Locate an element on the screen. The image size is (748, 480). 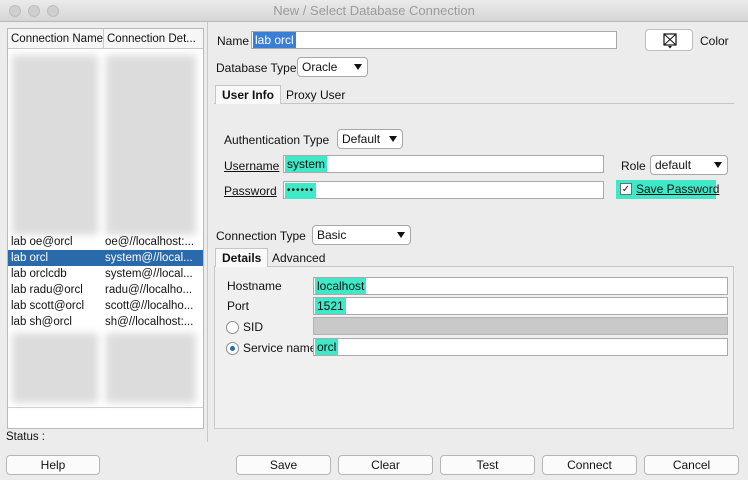
tab-user-info: User Info is located at coordinates (248, 94).